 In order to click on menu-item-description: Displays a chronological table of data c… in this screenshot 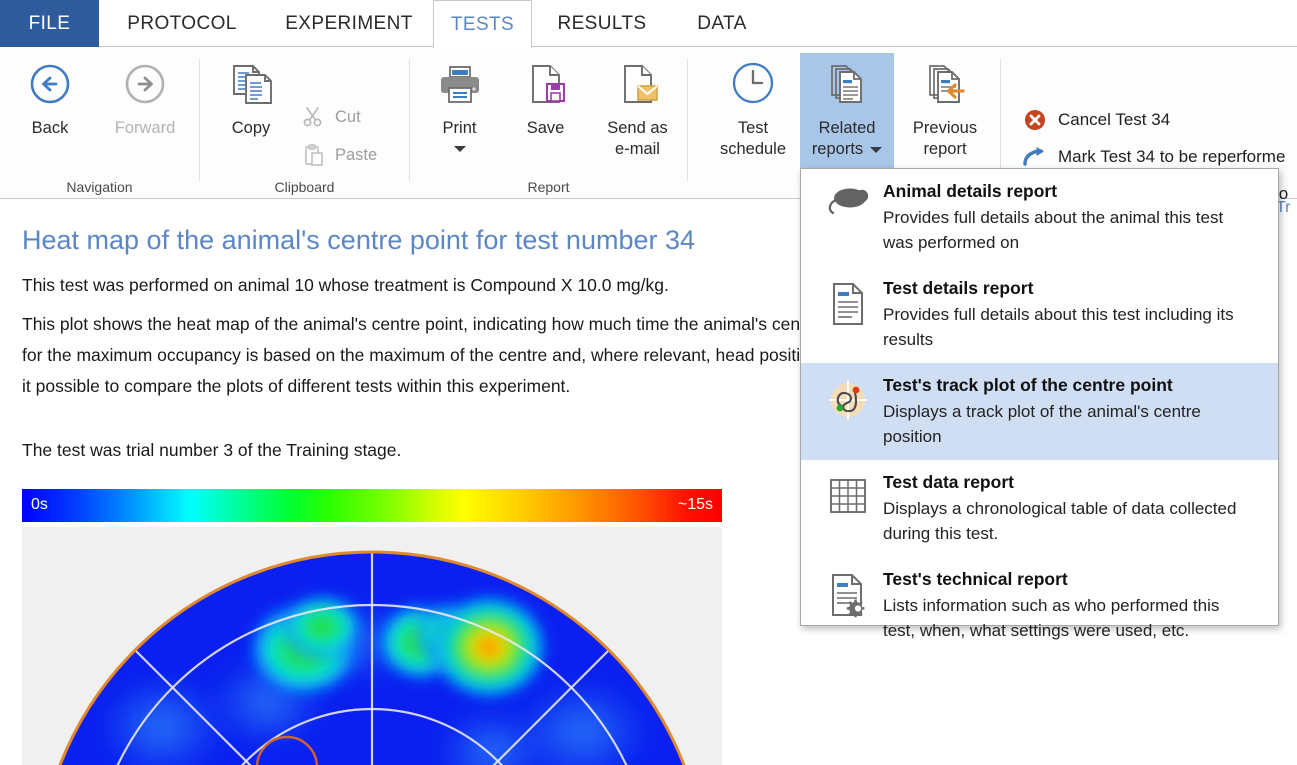, I will do `click(1060, 521)`.